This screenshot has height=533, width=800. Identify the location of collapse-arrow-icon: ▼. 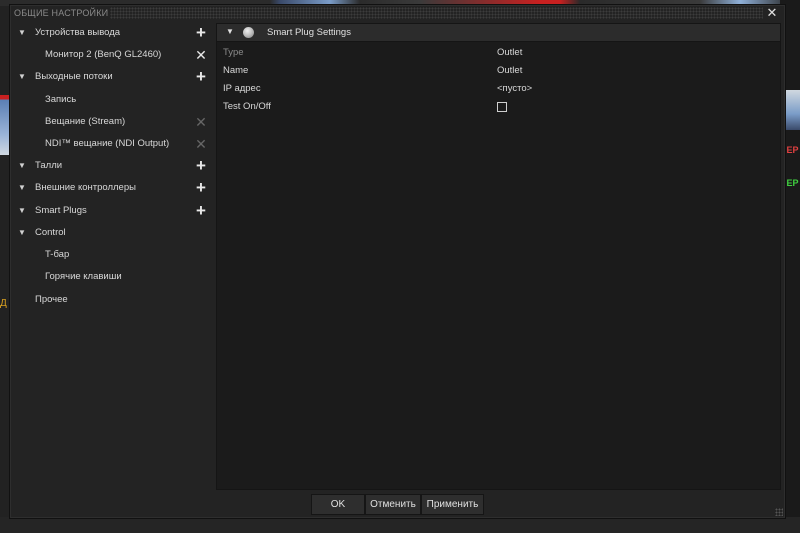
(230, 31).